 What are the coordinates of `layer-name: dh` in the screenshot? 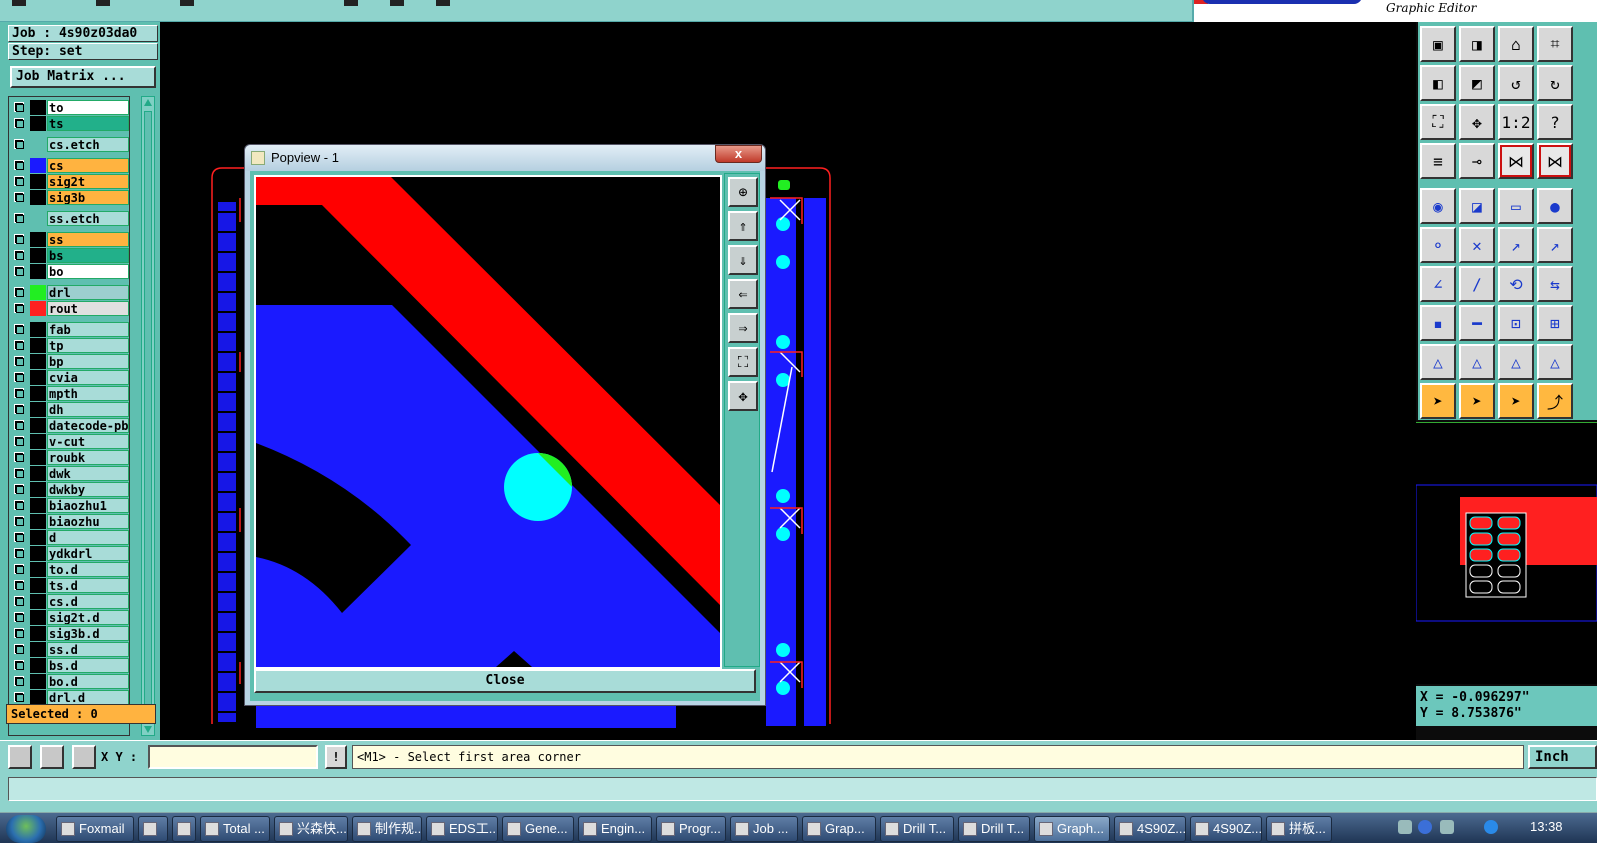 It's located at (88, 409).